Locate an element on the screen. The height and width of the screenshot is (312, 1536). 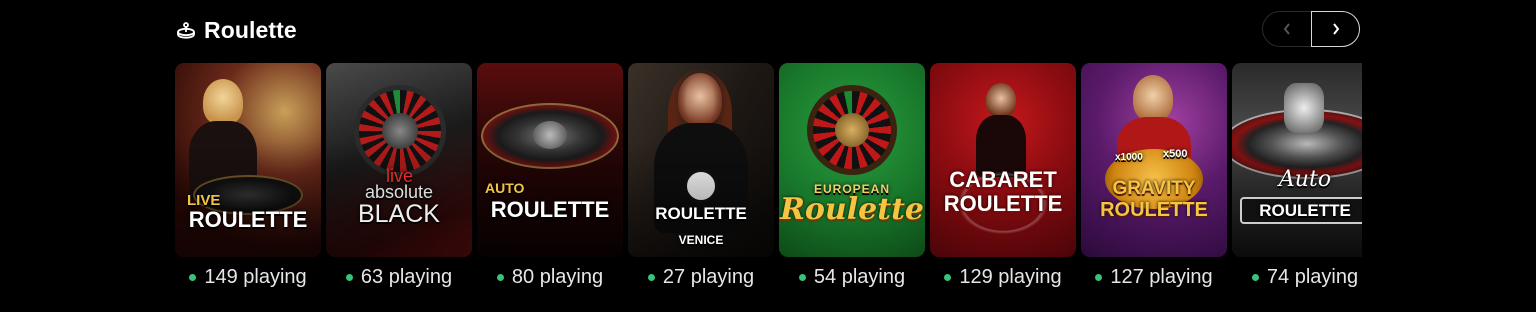
player-count: 127 playing is located at coordinates (1154, 277).